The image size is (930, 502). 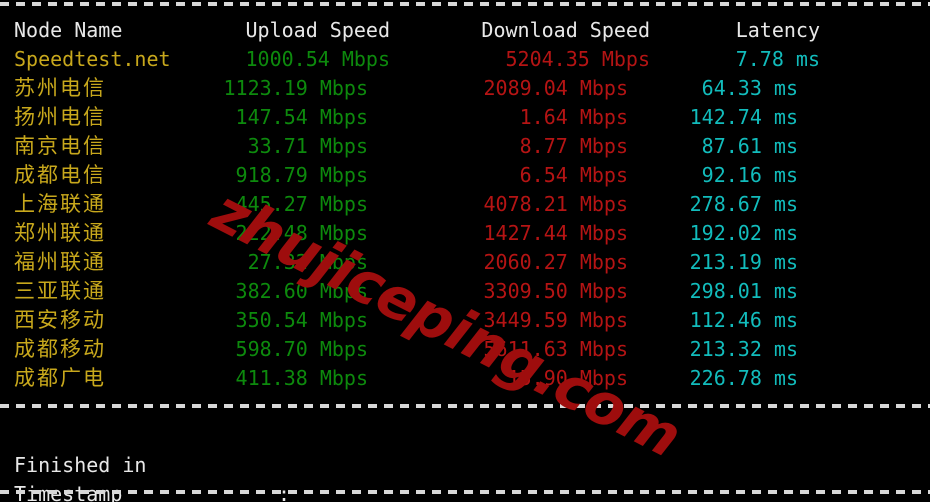 I want to click on cell-download-speed: 4078.21 Mbps, so click(x=556, y=204).